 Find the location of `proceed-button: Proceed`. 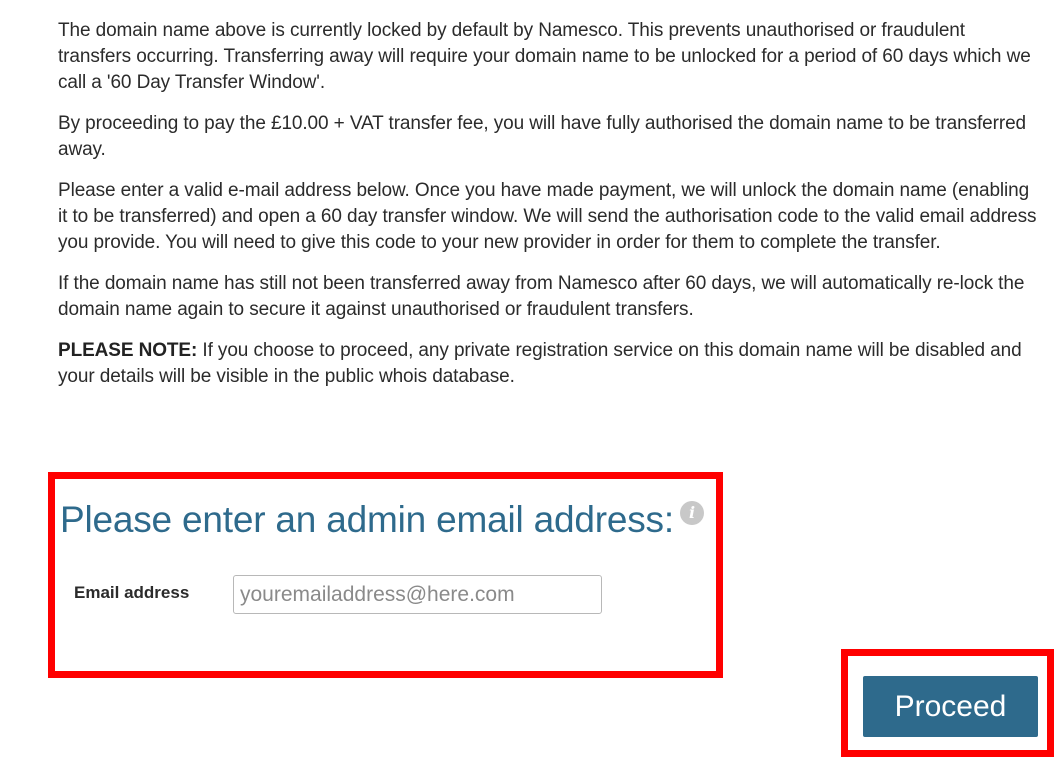

proceed-button: Proceed is located at coordinates (950, 706).